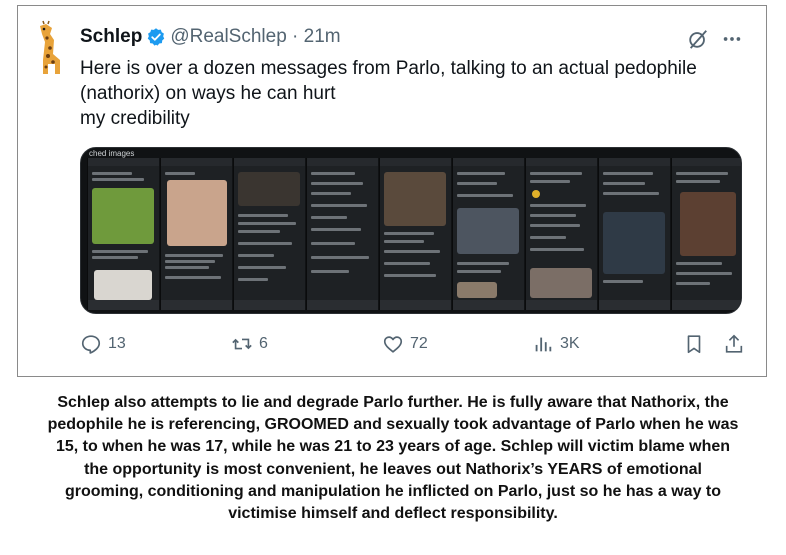 The height and width of the screenshot is (555, 786). I want to click on share-icon, so click(734, 343).